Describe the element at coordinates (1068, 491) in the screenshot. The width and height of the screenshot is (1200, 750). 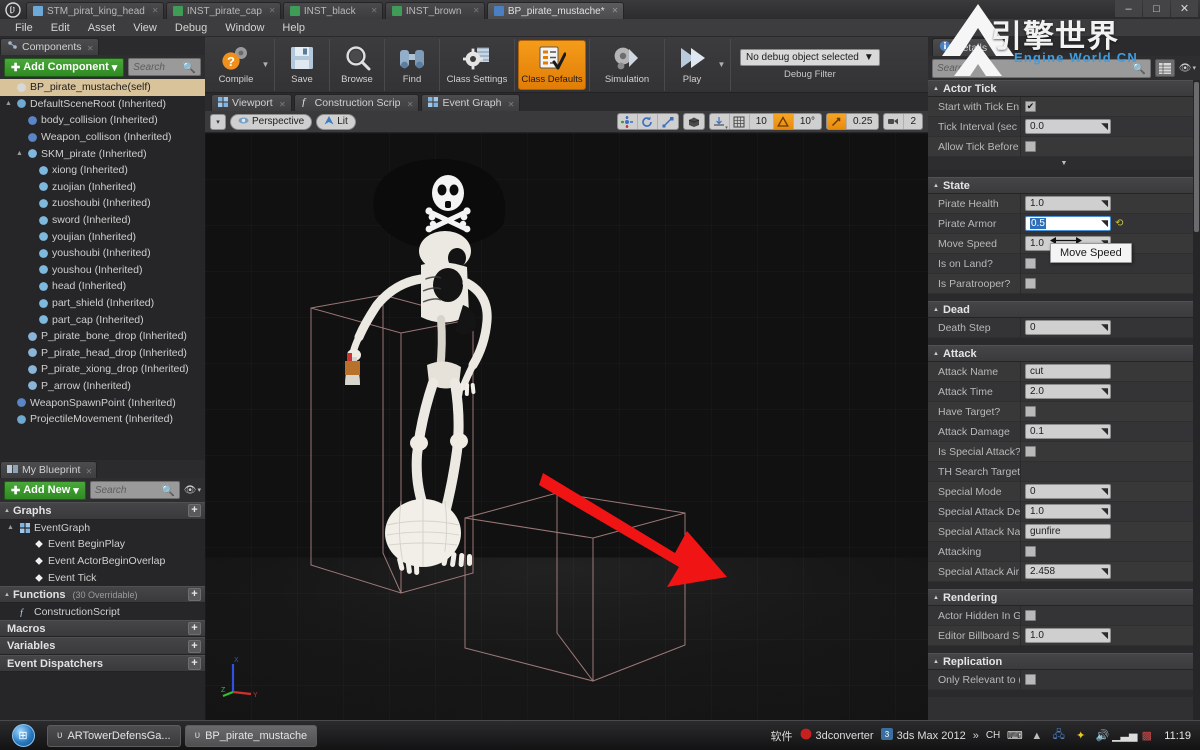
I see `number-input-special-mode: 0 ◥` at that location.